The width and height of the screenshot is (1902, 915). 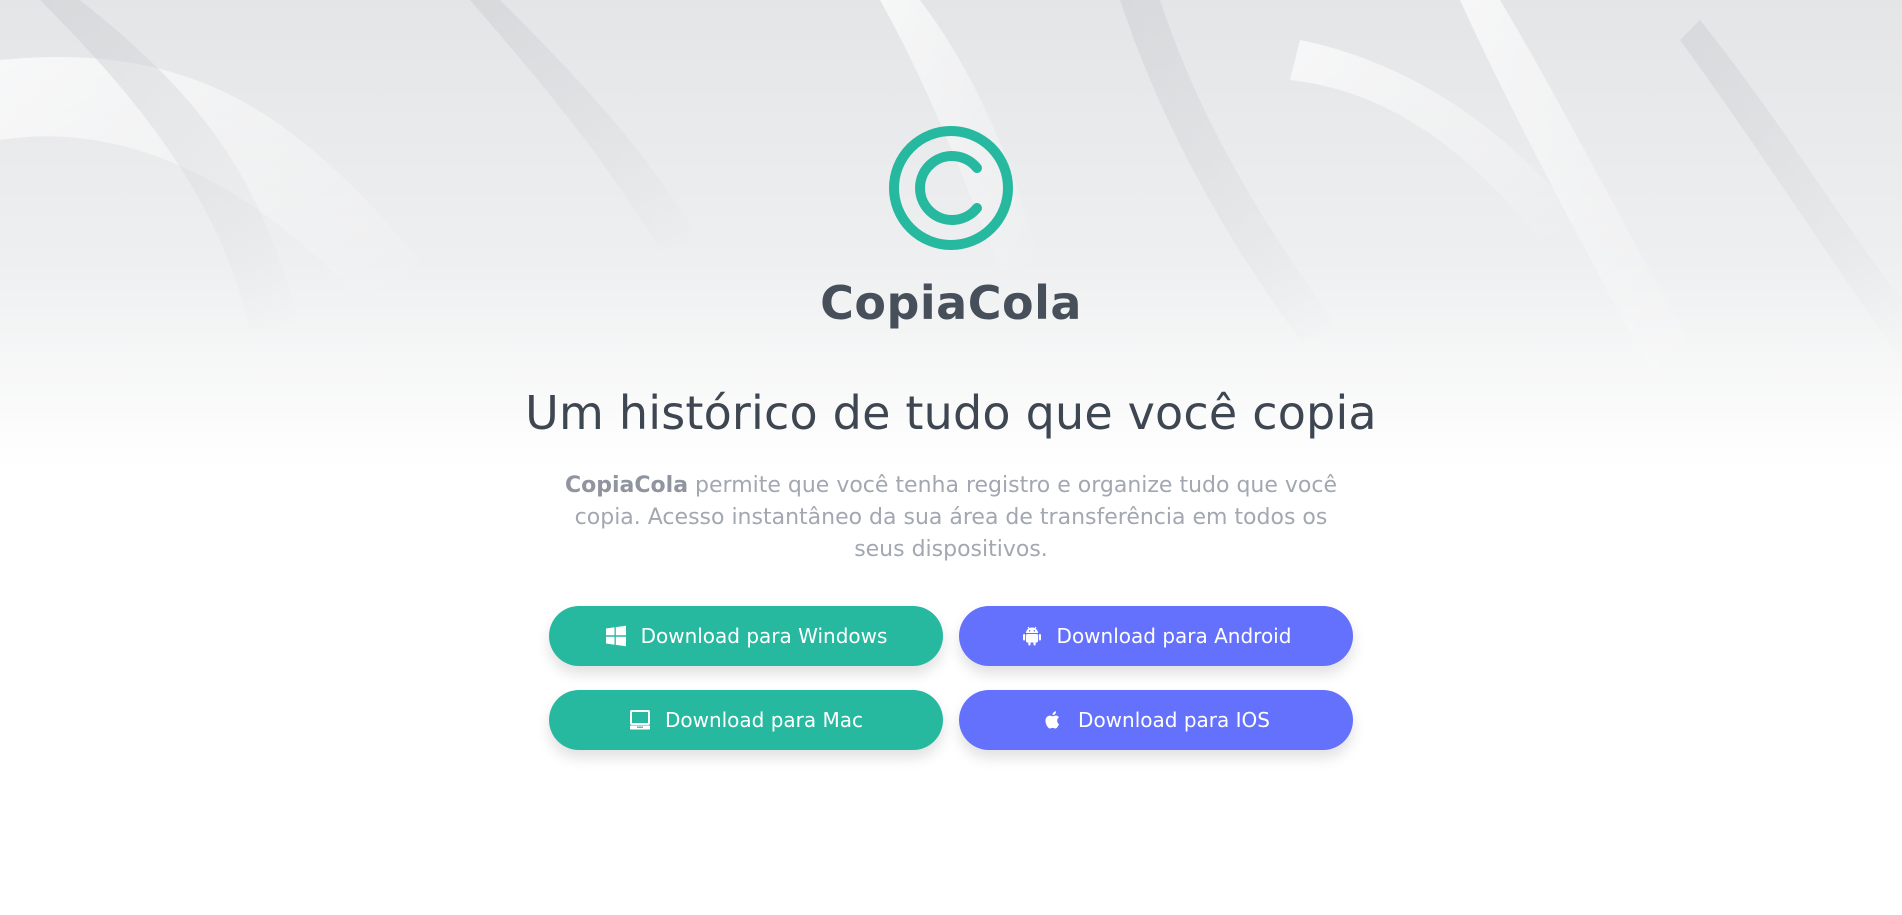 What do you see at coordinates (1174, 636) in the screenshot?
I see `download-android-label: Download para Android` at bounding box center [1174, 636].